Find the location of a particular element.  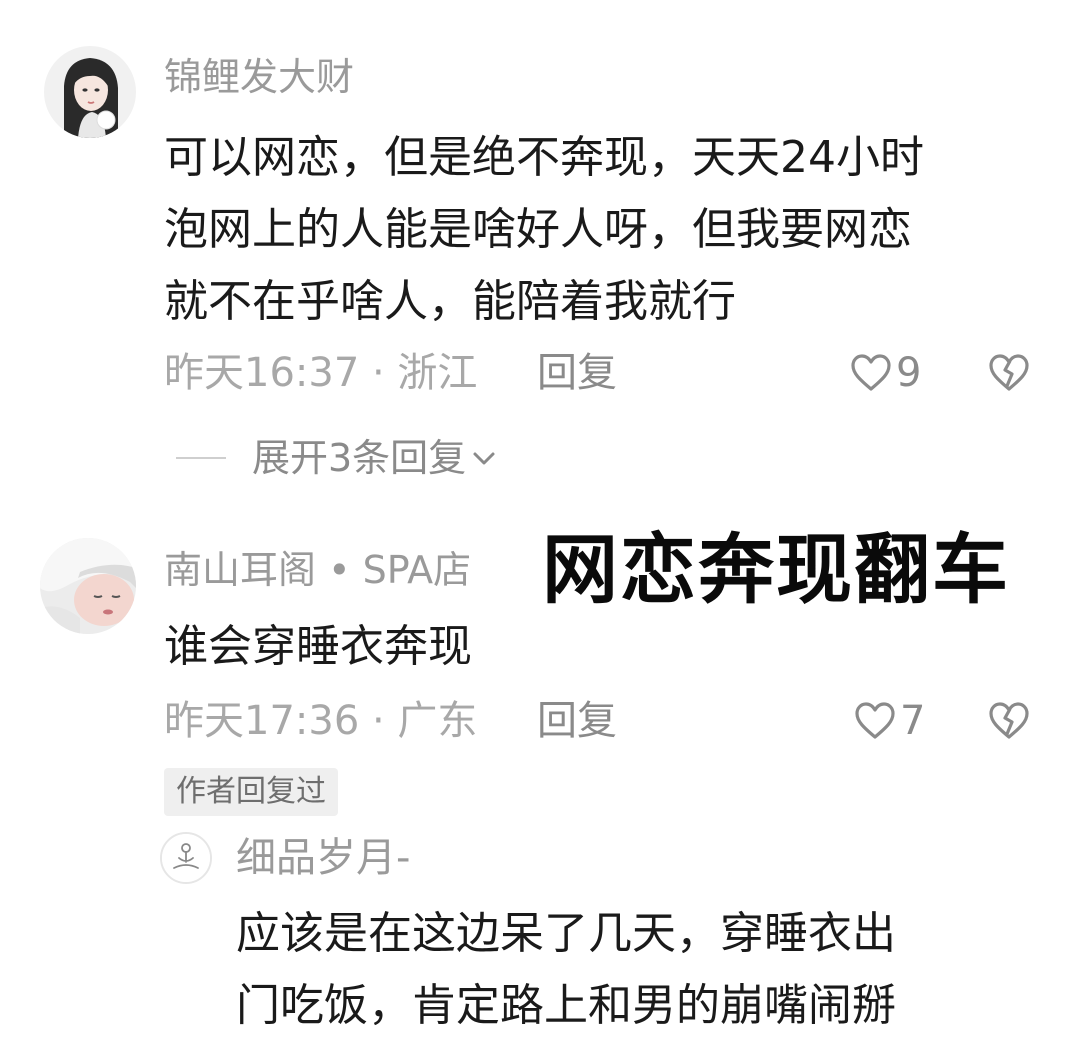

like-button: 9 is located at coordinates (885, 373).